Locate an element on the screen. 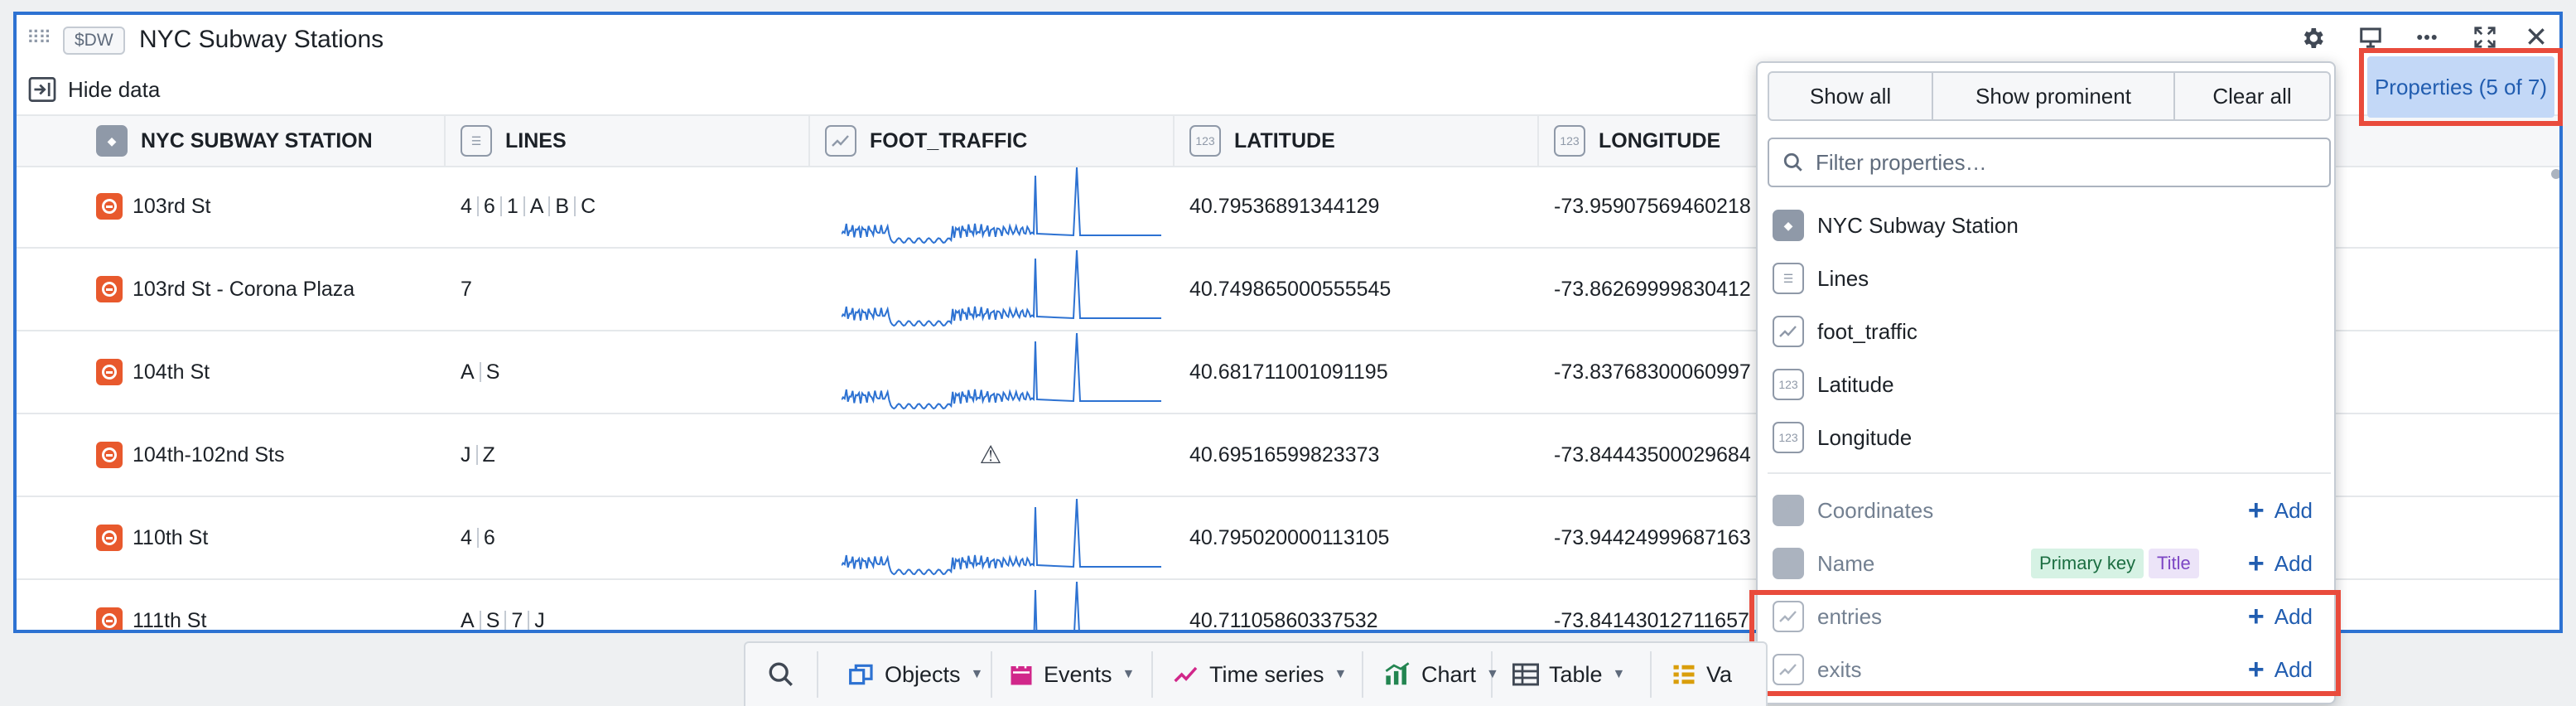  highlight-box-hidden-properties is located at coordinates (2045, 643).